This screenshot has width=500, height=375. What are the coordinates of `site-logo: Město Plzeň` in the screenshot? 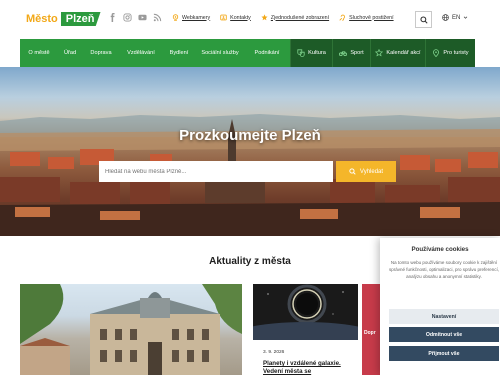 It's located at (63, 19).